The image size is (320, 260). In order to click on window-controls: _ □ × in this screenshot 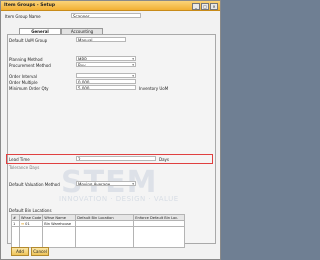, I will do `click(205, 6)`.